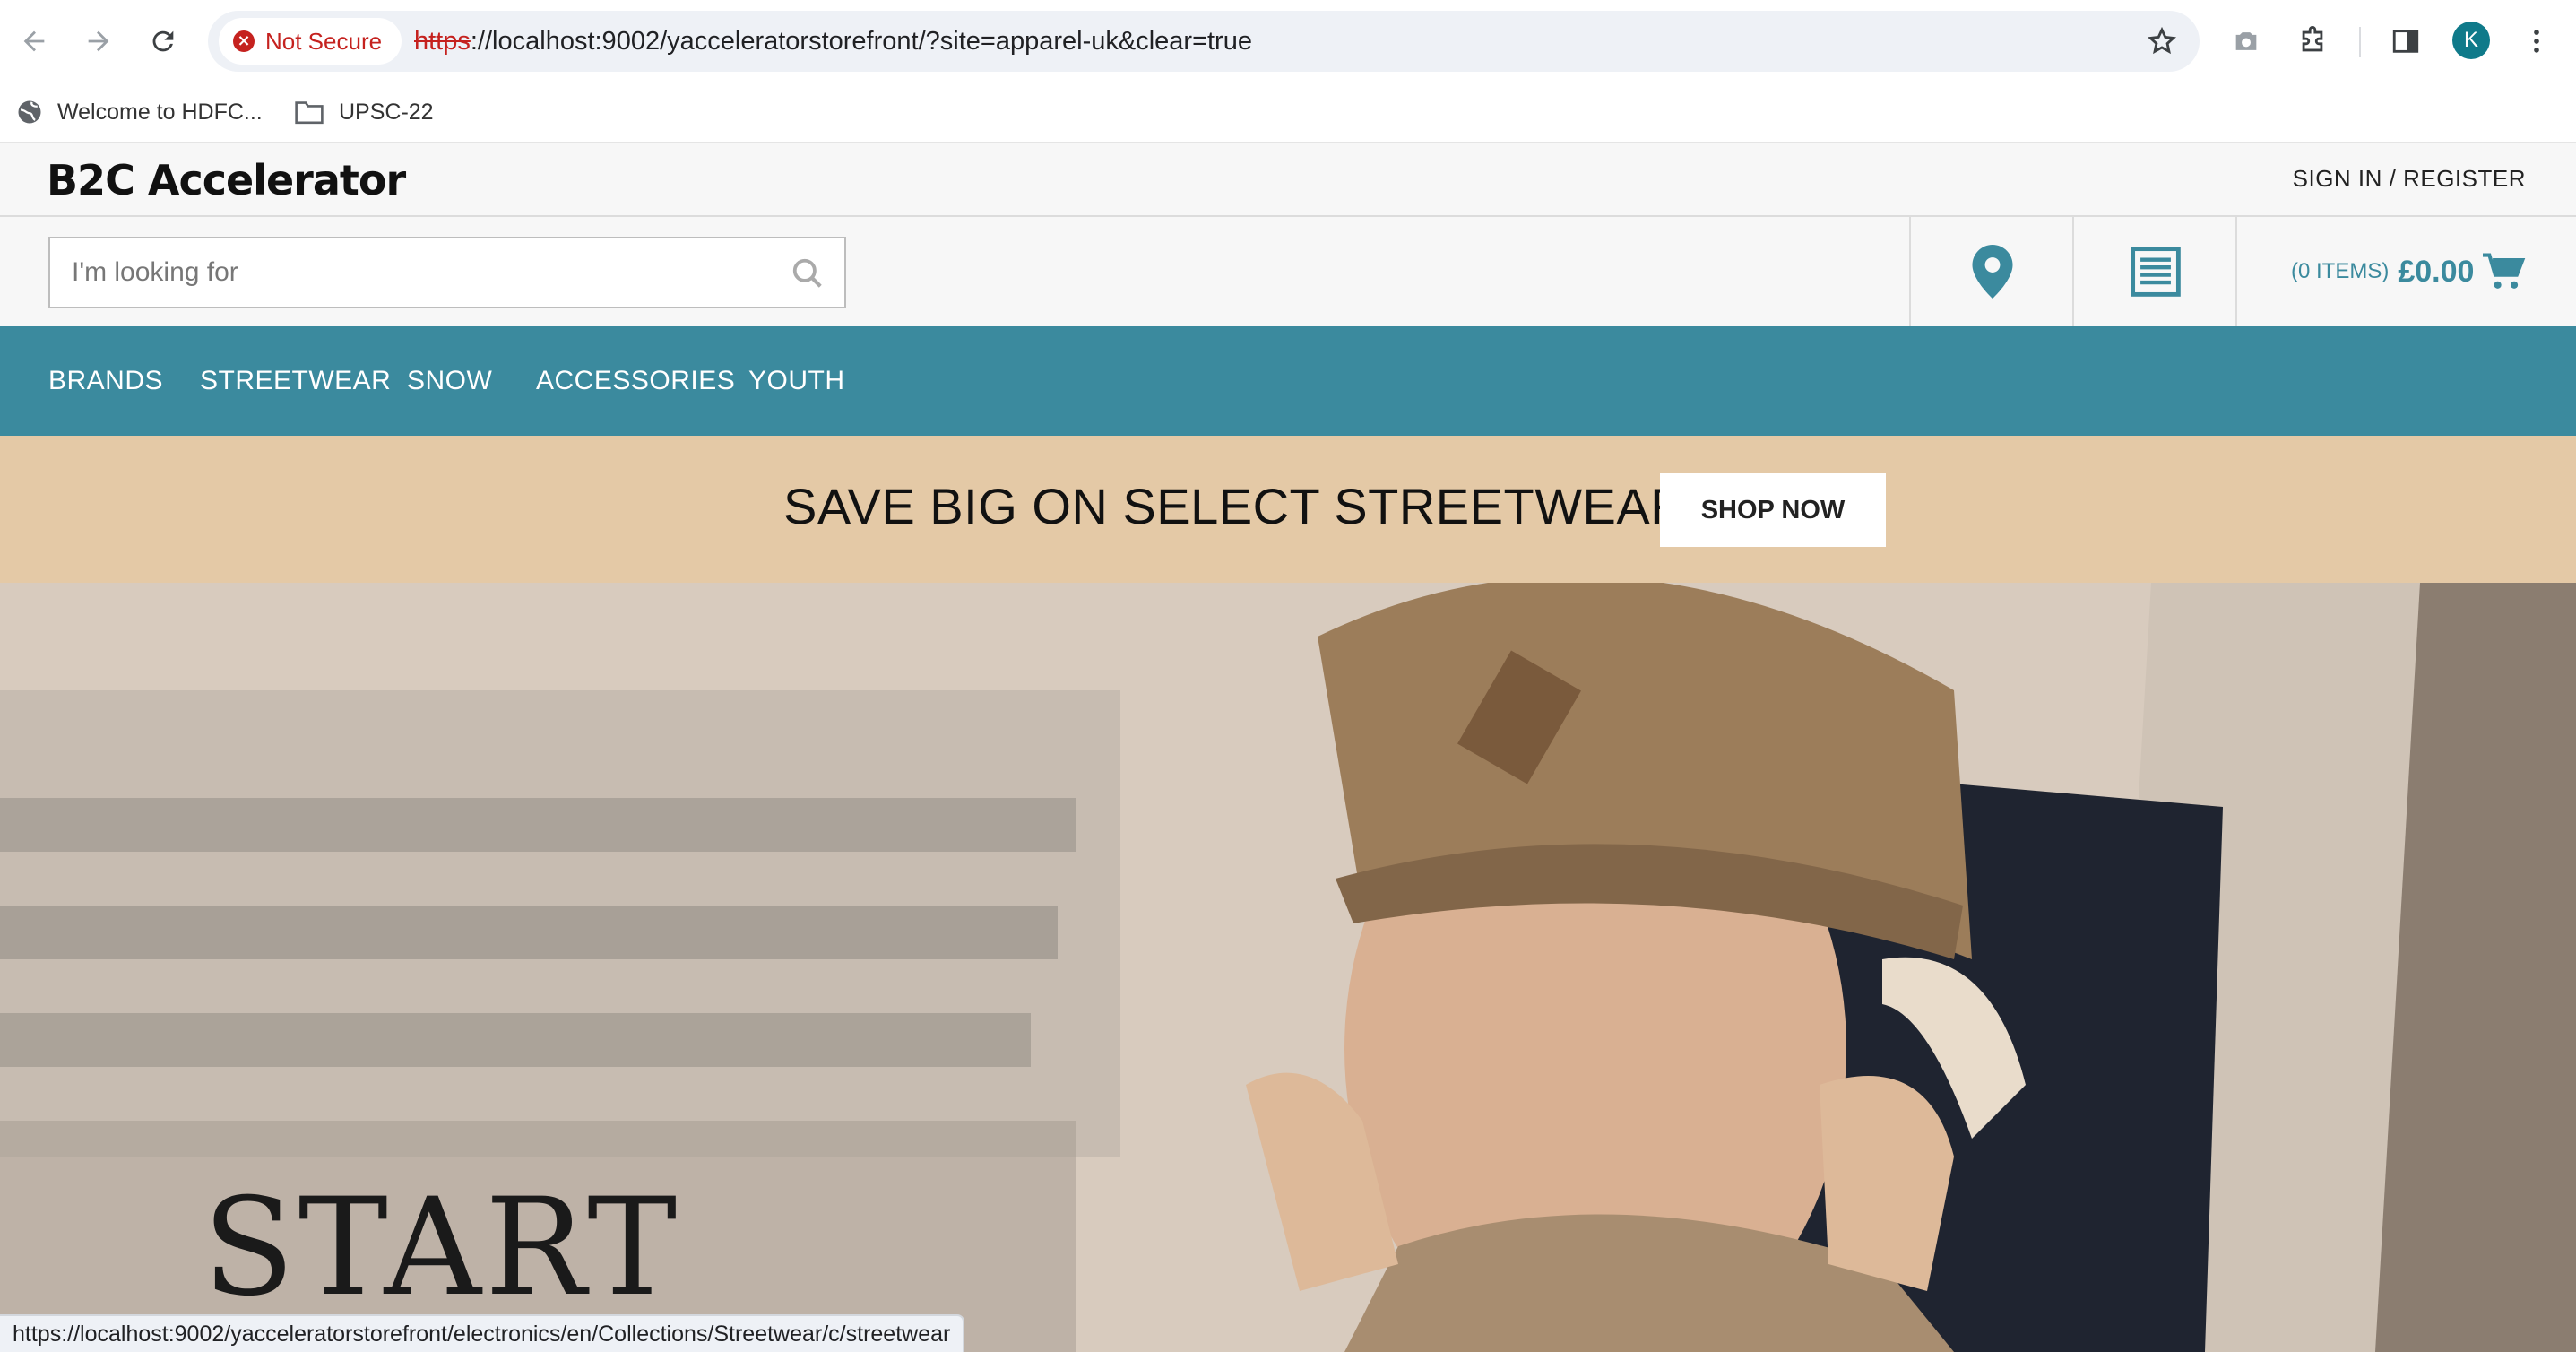 This screenshot has height=1352, width=2576. I want to click on cart-item-count: (0 ITEMS), so click(2340, 271).